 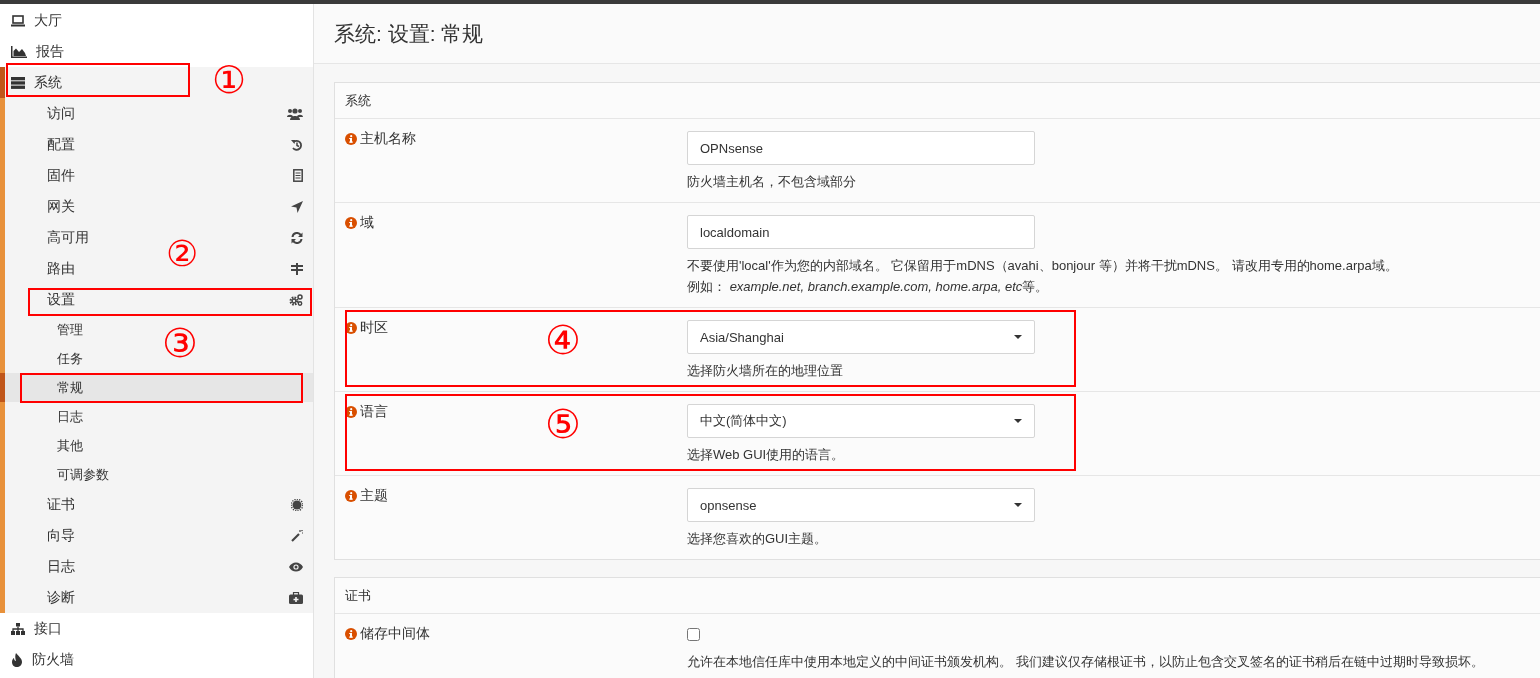 I want to click on field-label: 域, so click(x=367, y=223).